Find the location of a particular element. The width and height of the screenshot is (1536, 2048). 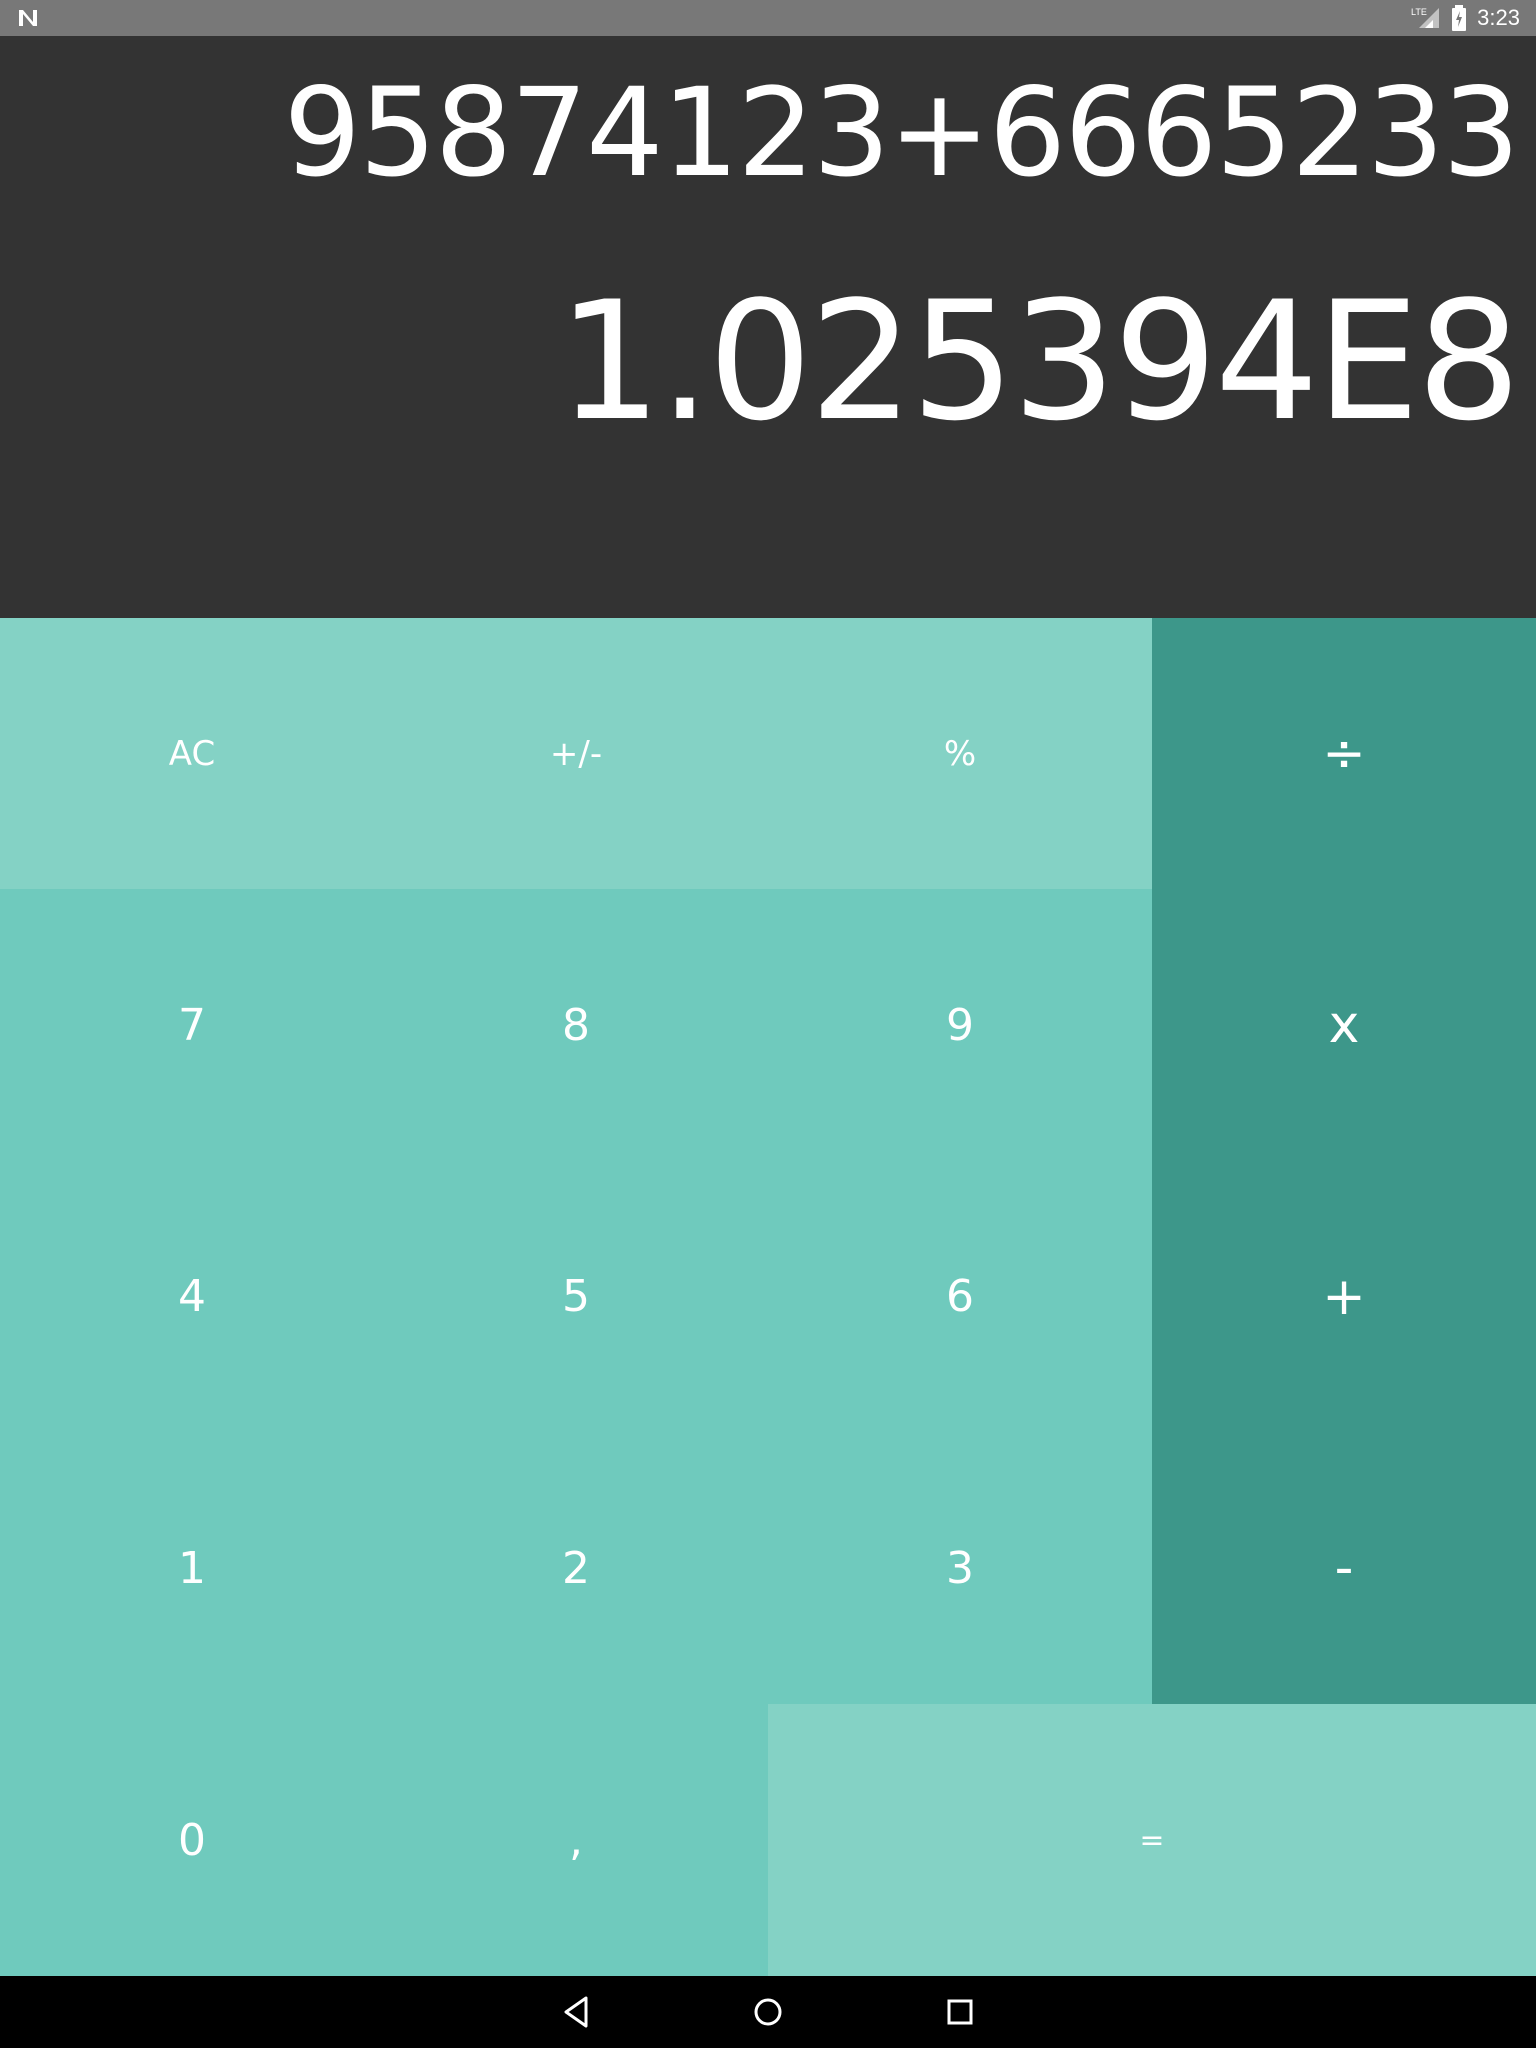

subtract-button: - is located at coordinates (1344, 1568).